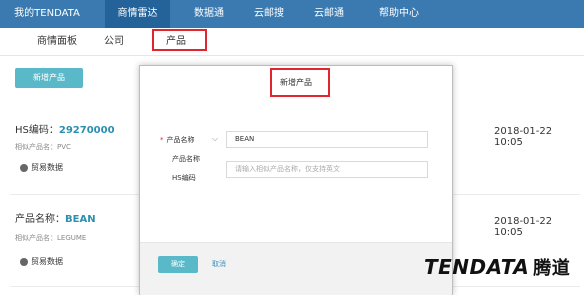  Describe the element at coordinates (399, 14) in the screenshot. I see `nav-help-center: 帮助中心` at that location.